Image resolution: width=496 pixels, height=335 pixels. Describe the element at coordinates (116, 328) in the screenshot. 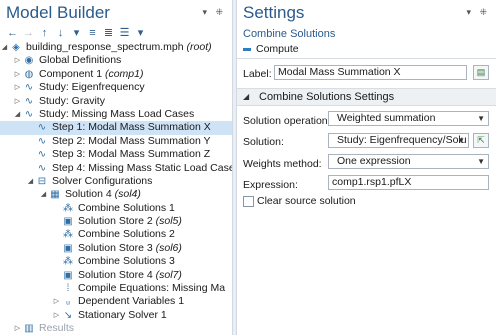

I see `tree-node: ▷ ▥ Results` at that location.